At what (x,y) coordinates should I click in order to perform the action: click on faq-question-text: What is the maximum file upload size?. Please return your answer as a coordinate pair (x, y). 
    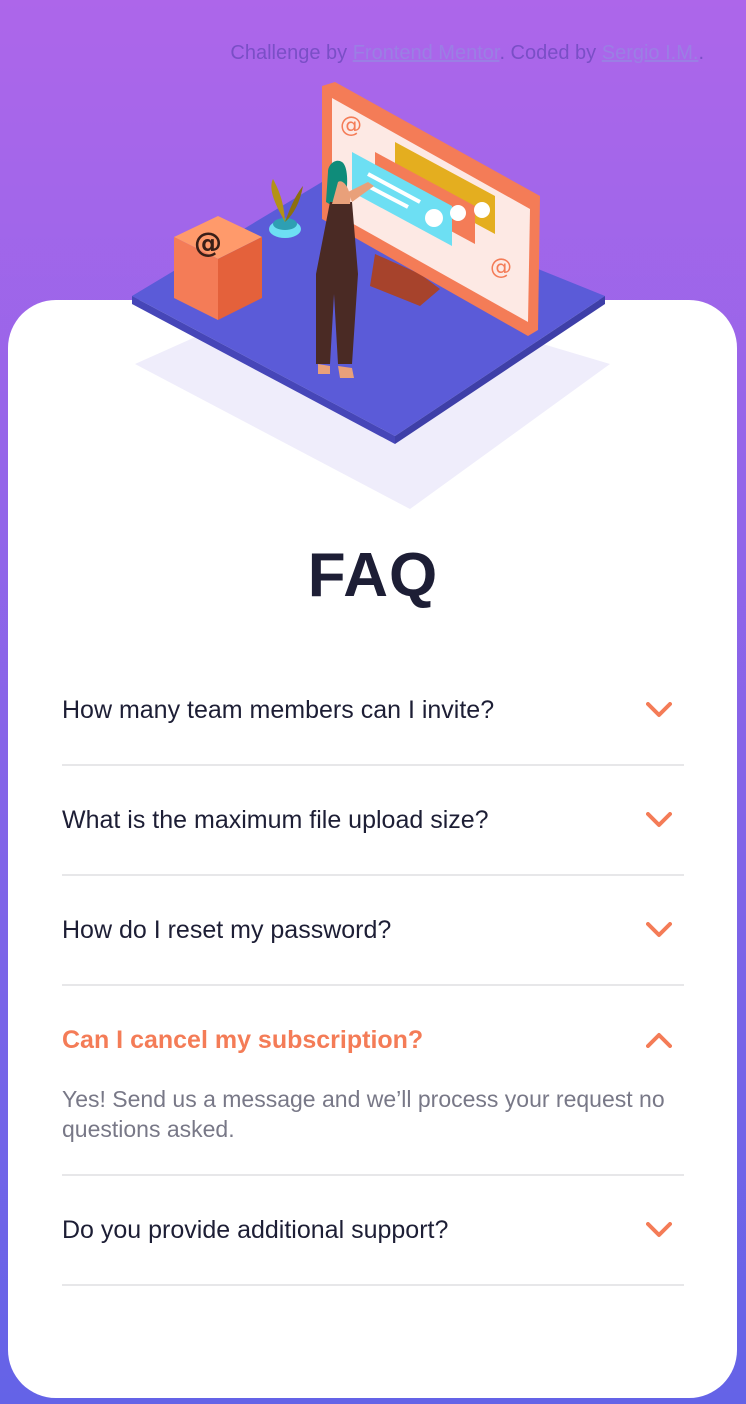
    Looking at the image, I should click on (275, 819).